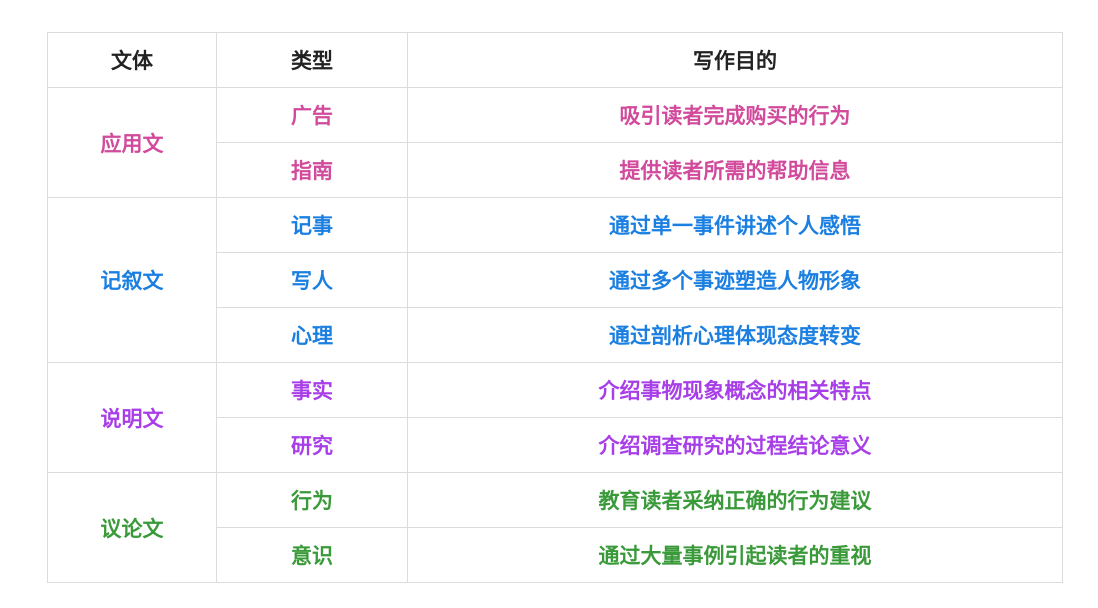 This screenshot has height=608, width=1098. I want to click on purpose-cell: 通过多个事迹塑造人物形象, so click(735, 280).